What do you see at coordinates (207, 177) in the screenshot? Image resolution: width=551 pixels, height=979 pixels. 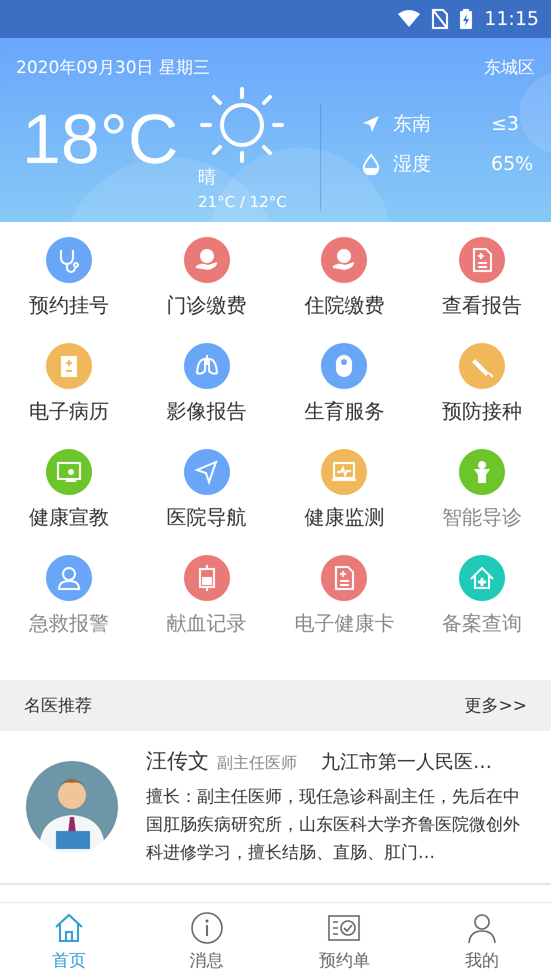 I see `condition-text: 晴` at bounding box center [207, 177].